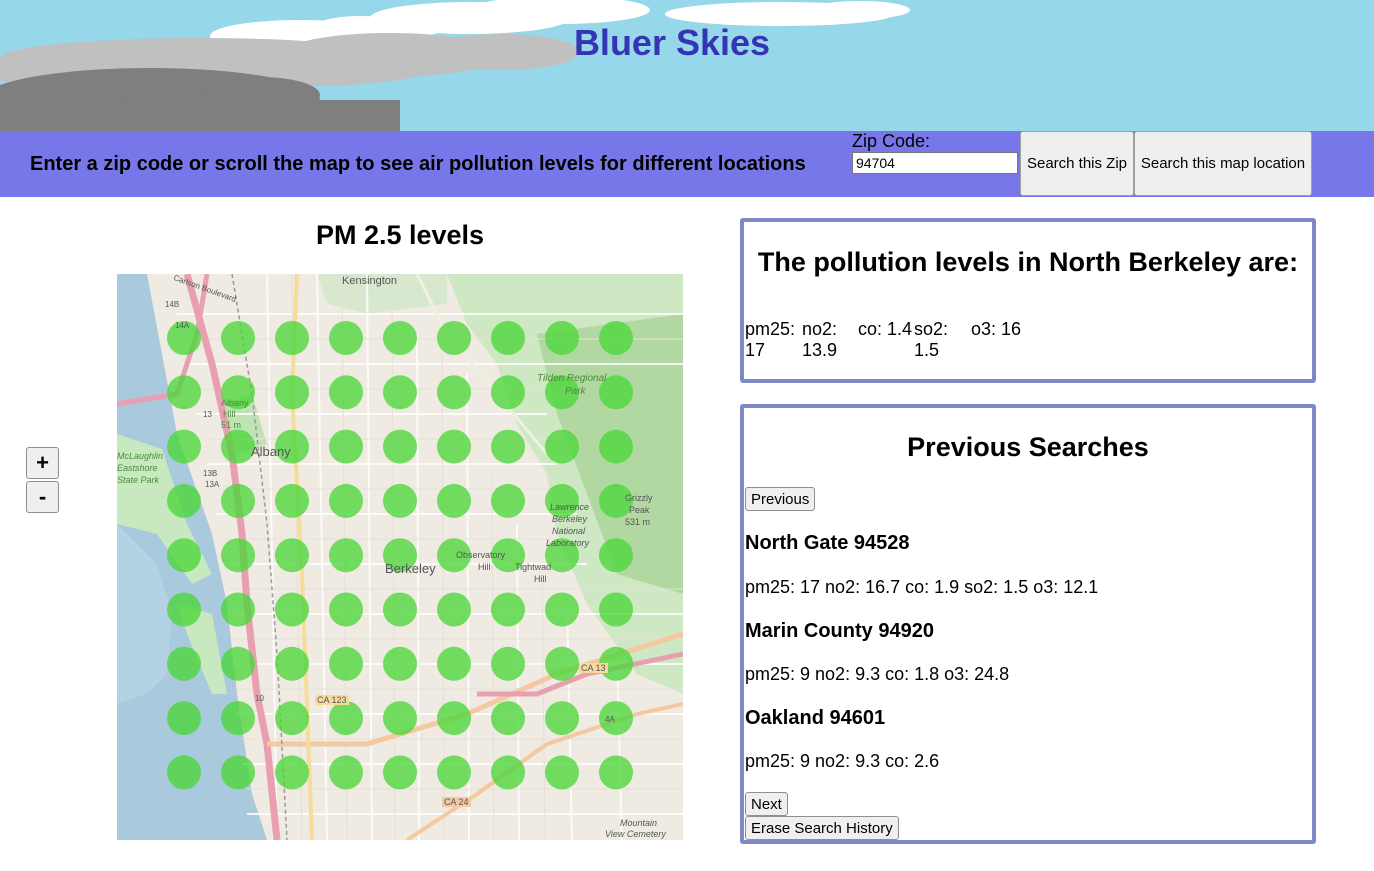  What do you see at coordinates (996, 329) in the screenshot?
I see `current-o3-label: o3: 16` at bounding box center [996, 329].